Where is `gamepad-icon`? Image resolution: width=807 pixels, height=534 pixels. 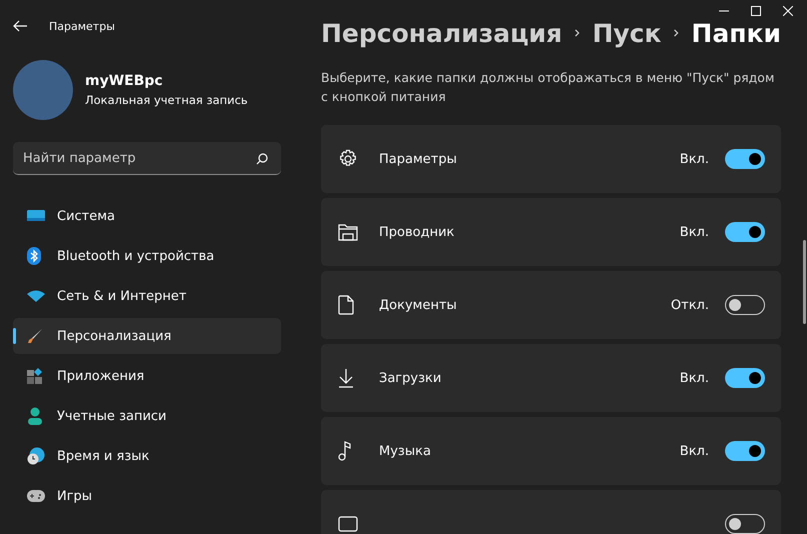 gamepad-icon is located at coordinates (36, 496).